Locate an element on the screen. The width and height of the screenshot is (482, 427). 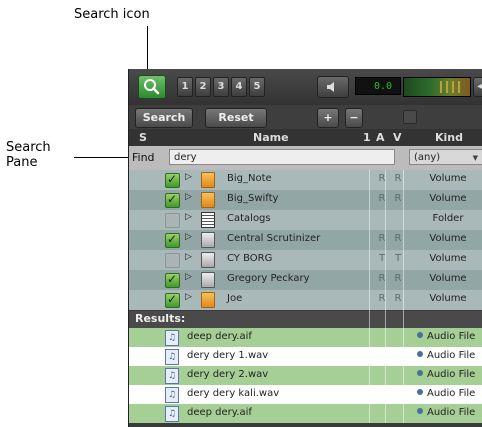
column-header-a: A is located at coordinates (380, 137).